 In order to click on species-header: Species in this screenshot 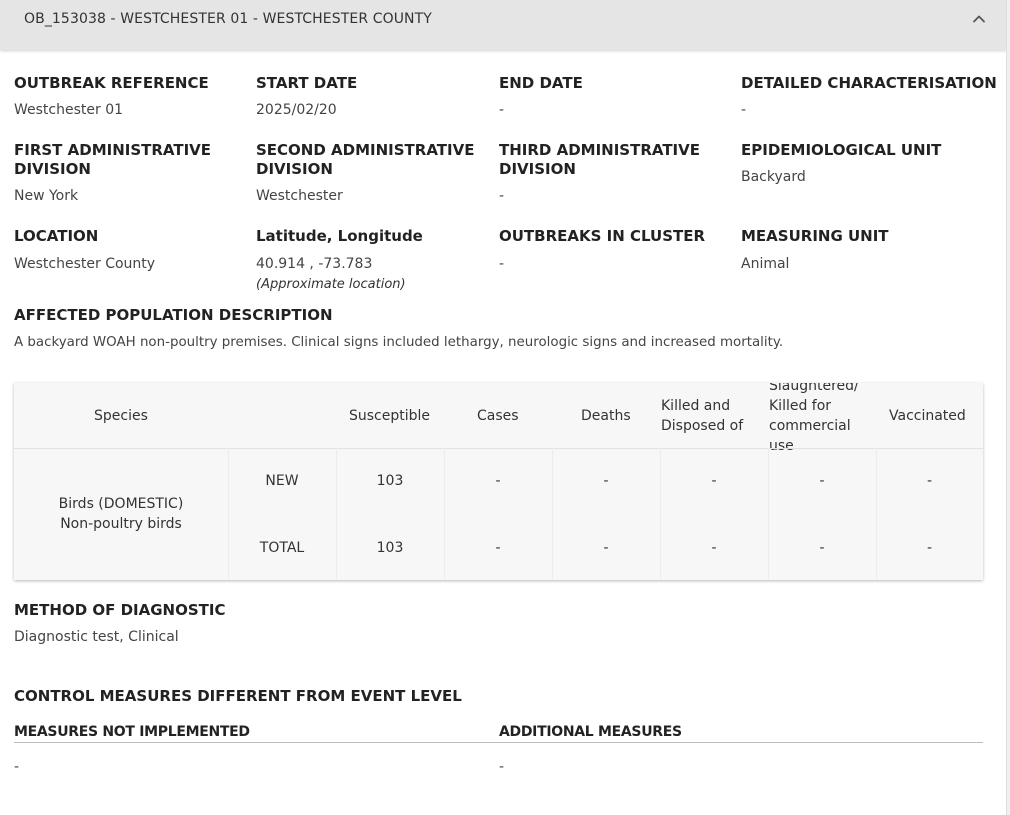, I will do `click(121, 416)`.